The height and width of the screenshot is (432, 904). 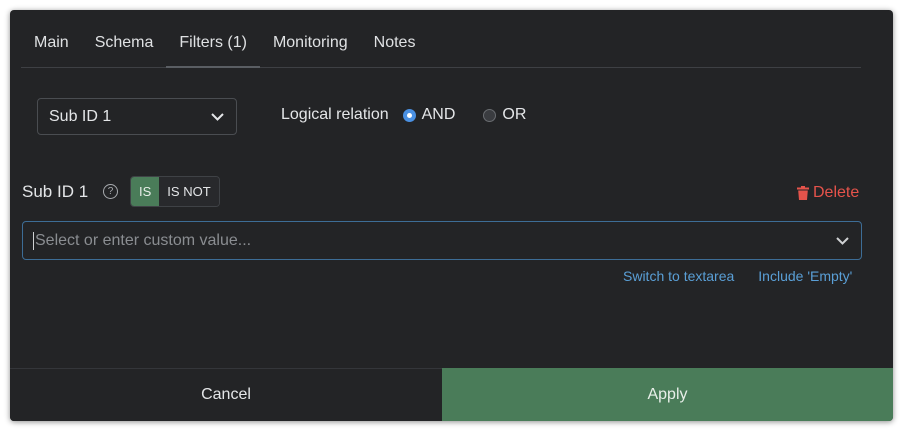 What do you see at coordinates (137, 116) in the screenshot?
I see `field-select: Sub ID 1` at bounding box center [137, 116].